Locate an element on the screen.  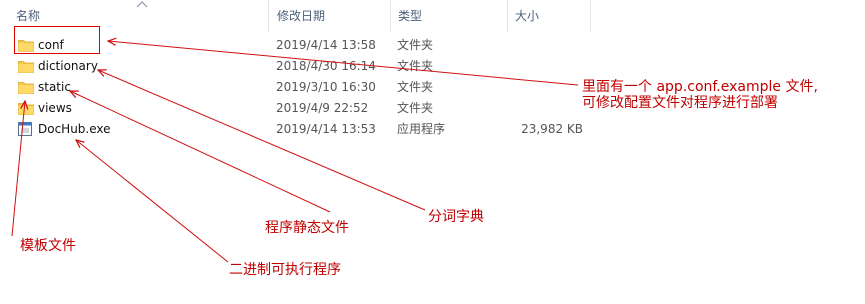
annotation-conf-line2: 可修改配置文件对程序进行部署 is located at coordinates (680, 103).